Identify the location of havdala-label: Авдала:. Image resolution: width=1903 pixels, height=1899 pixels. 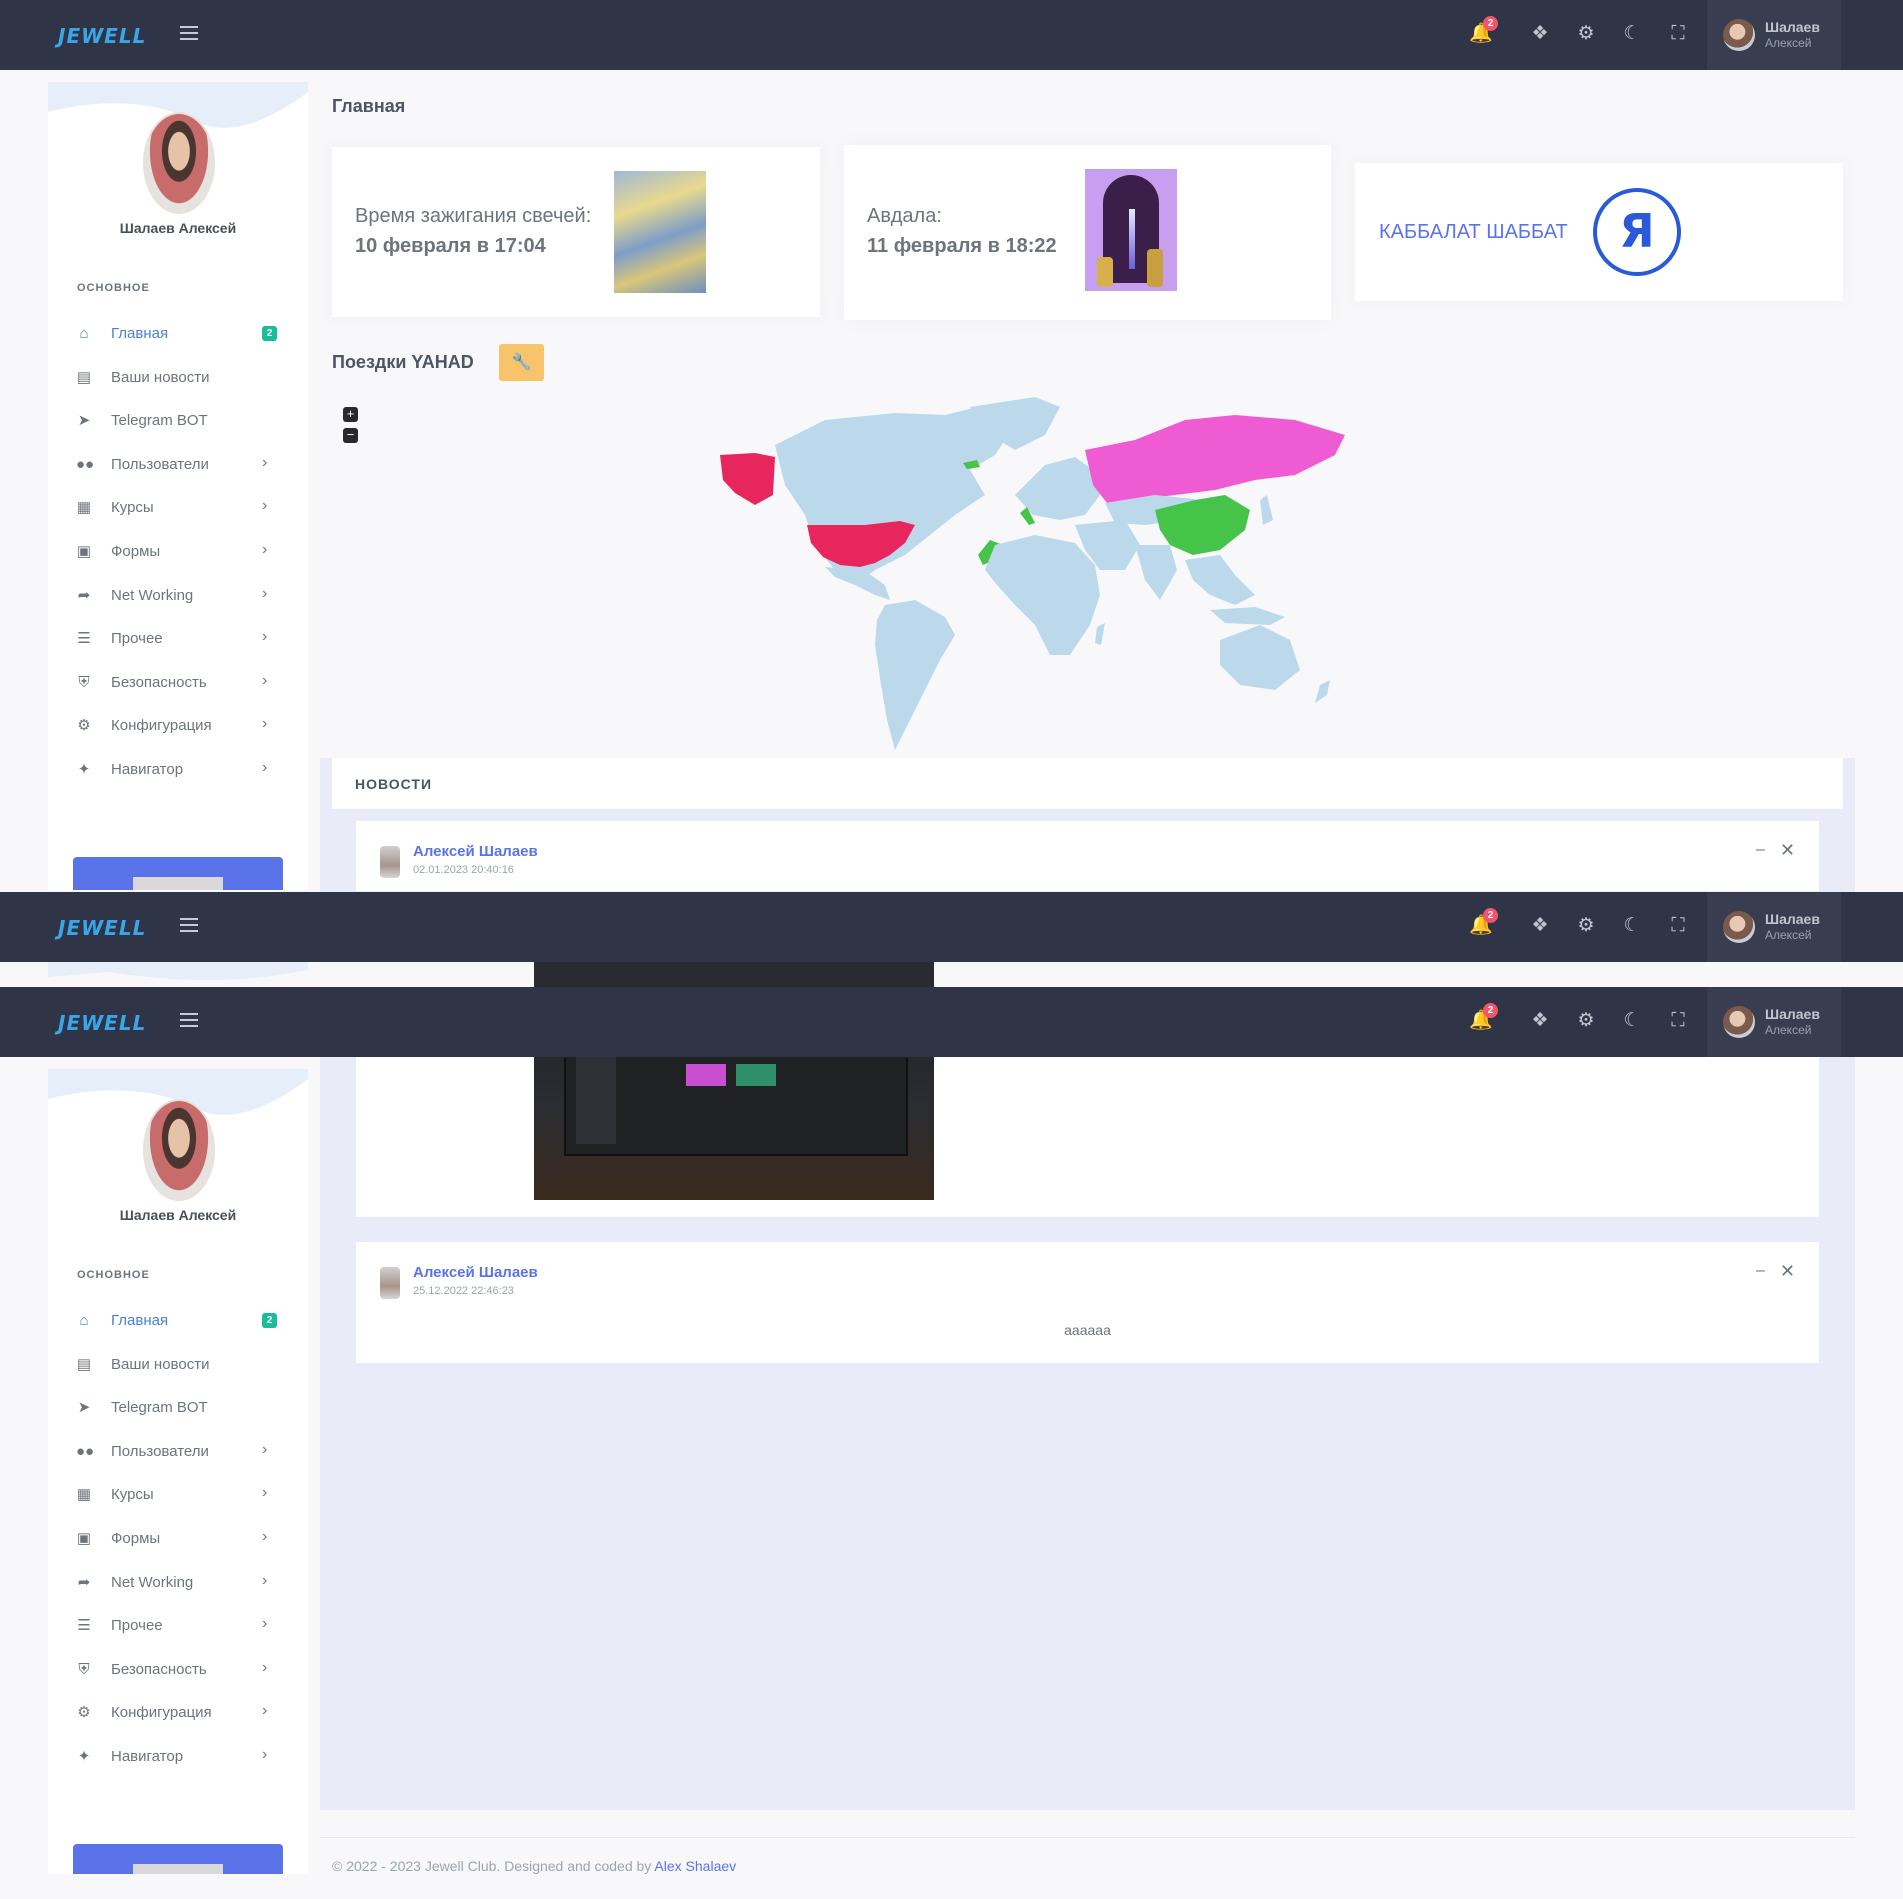
(904, 216).